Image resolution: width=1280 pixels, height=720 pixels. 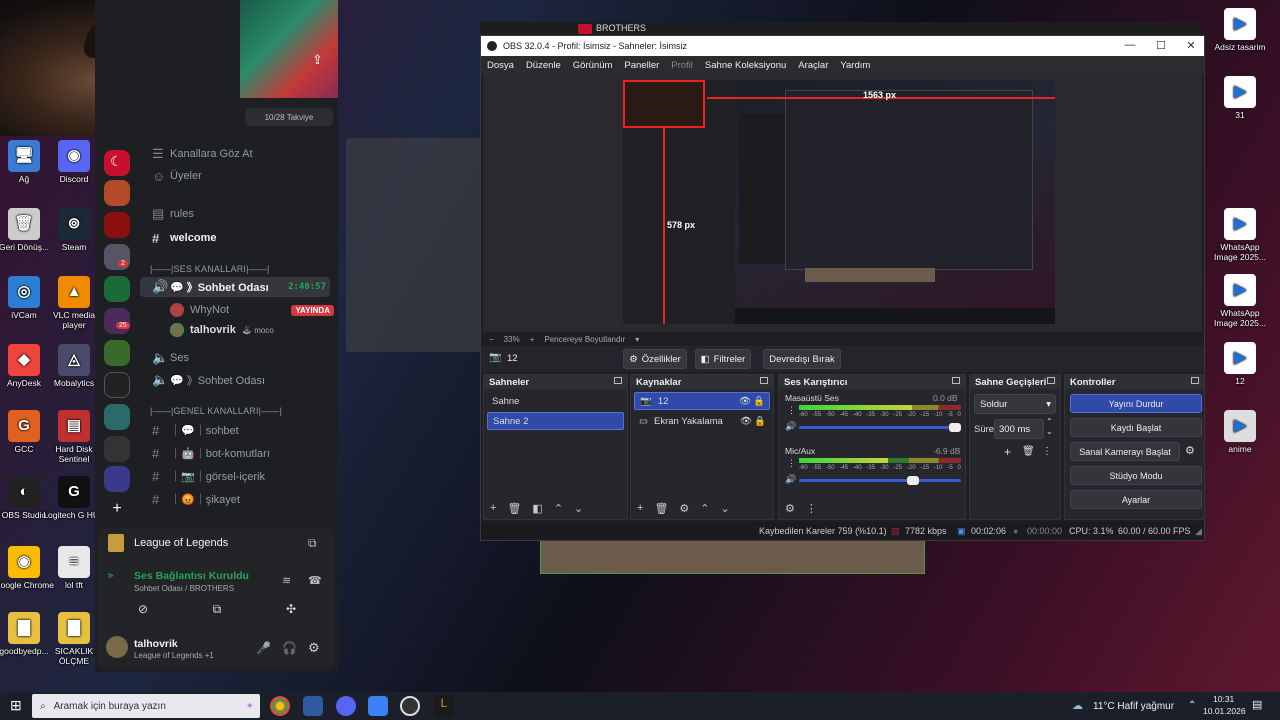 I want to click on volume-slider, so click(x=880, y=427).